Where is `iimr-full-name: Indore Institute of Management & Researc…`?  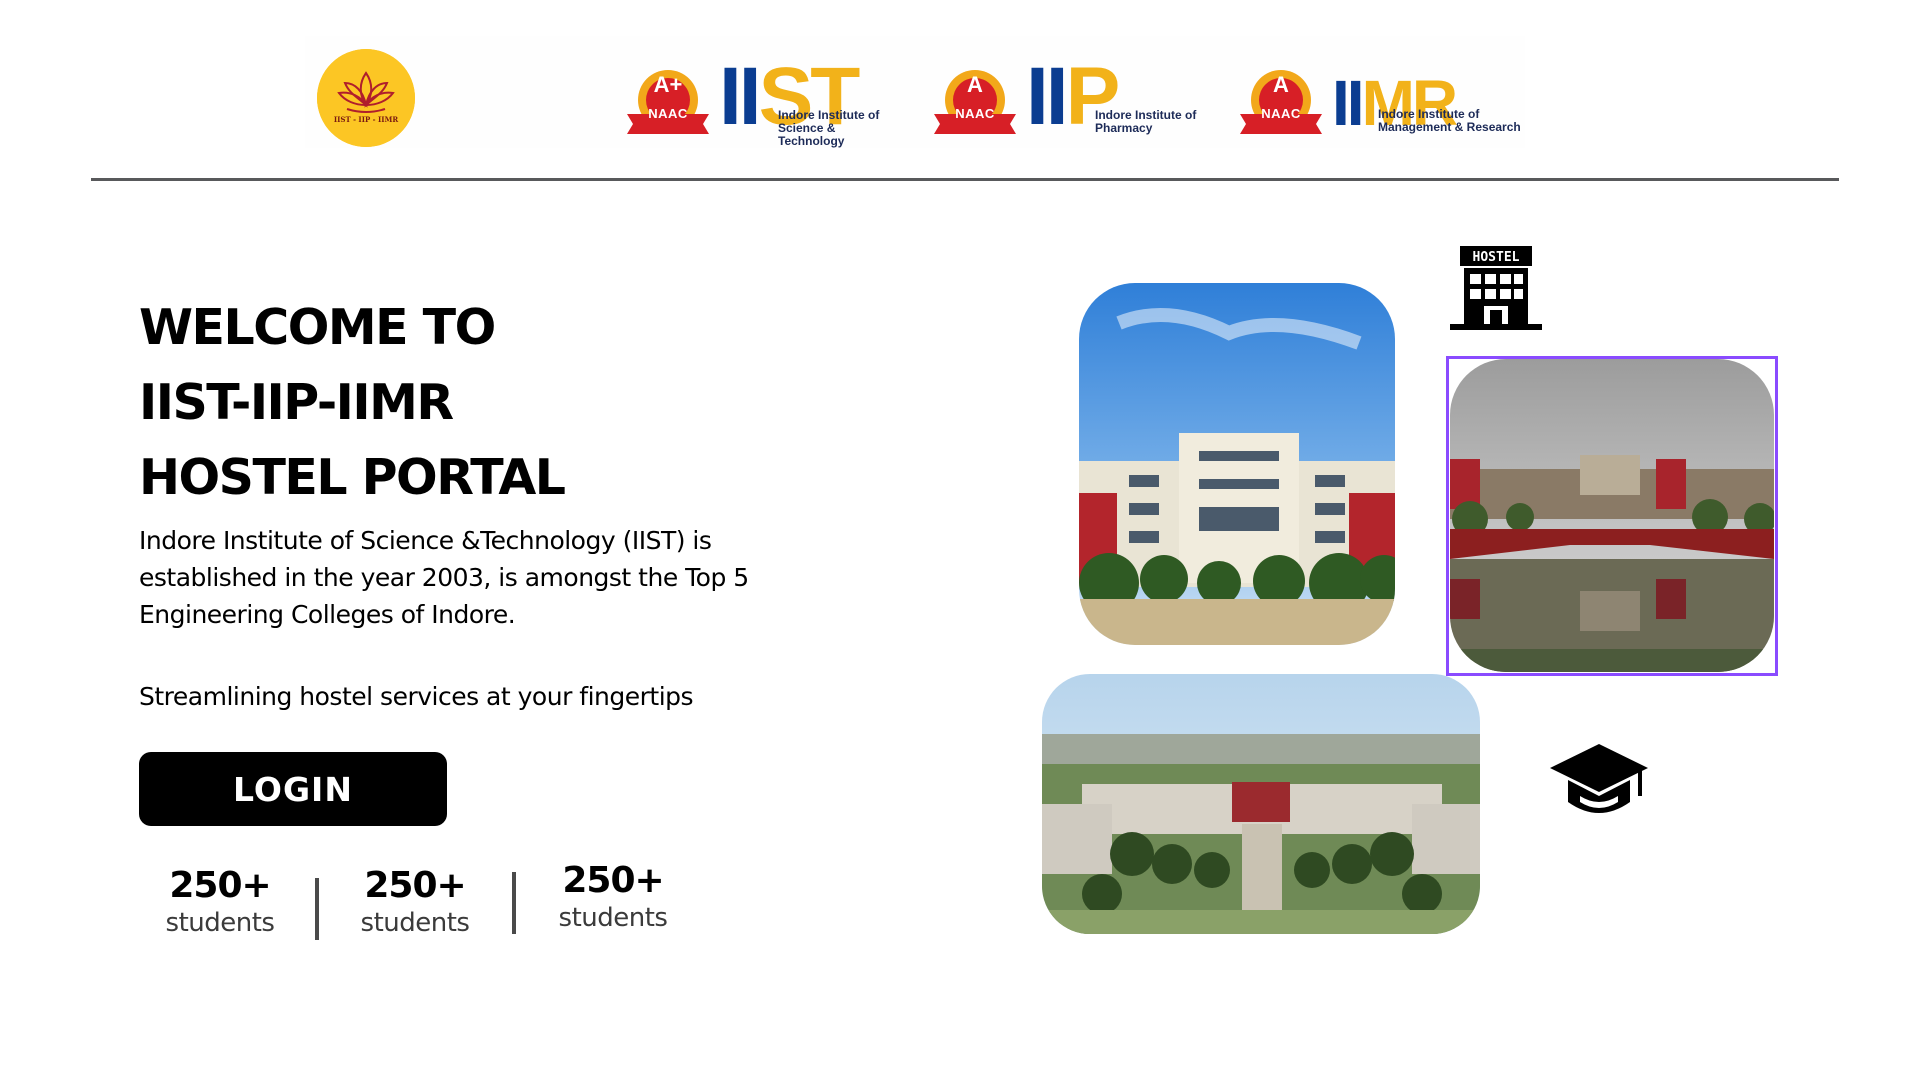
iimr-full-name: Indore Institute of Management & Researc… is located at coordinates (1449, 120).